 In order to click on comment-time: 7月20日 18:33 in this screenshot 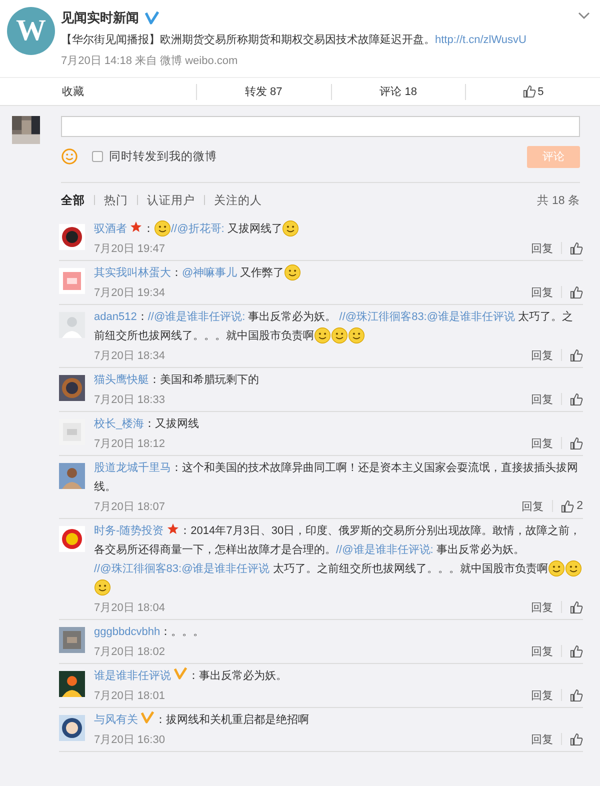, I will do `click(129, 399)`.